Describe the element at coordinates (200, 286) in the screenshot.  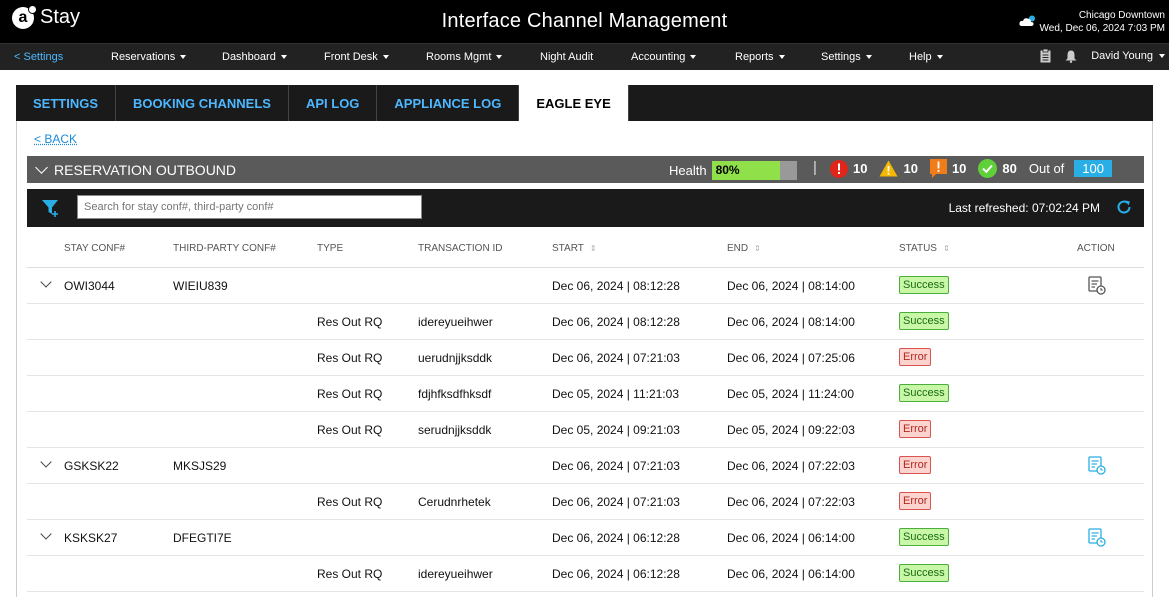
I see `third-party-cell: WIEIU839` at that location.